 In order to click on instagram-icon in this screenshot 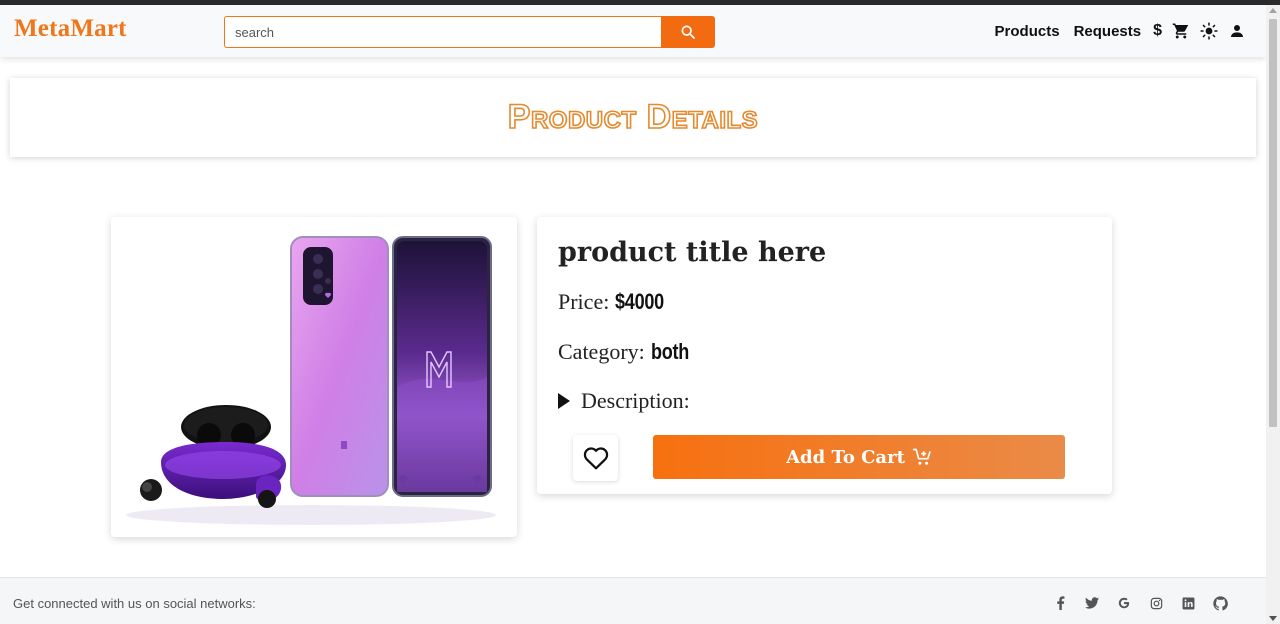, I will do `click(1156, 603)`.